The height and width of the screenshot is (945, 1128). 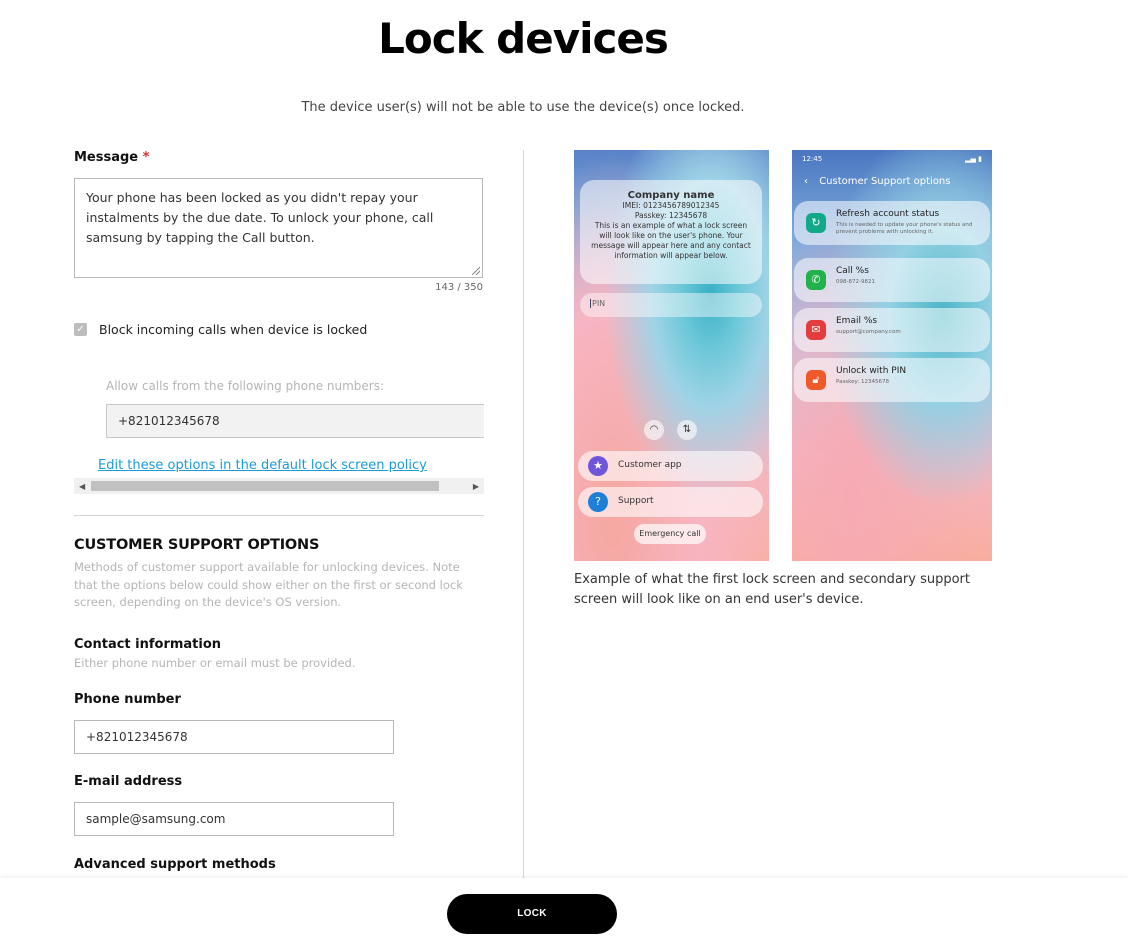 I want to click on support-option-call: ✆ Call %s 098-872-9821, so click(x=892, y=280).